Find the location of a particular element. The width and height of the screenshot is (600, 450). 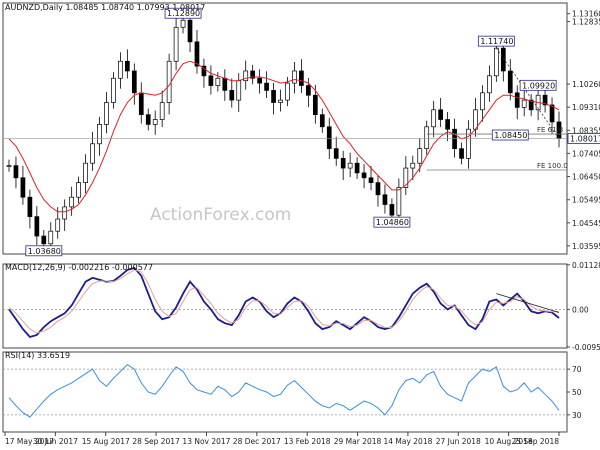

y-tick-label: 1.09310 is located at coordinates (586, 107).